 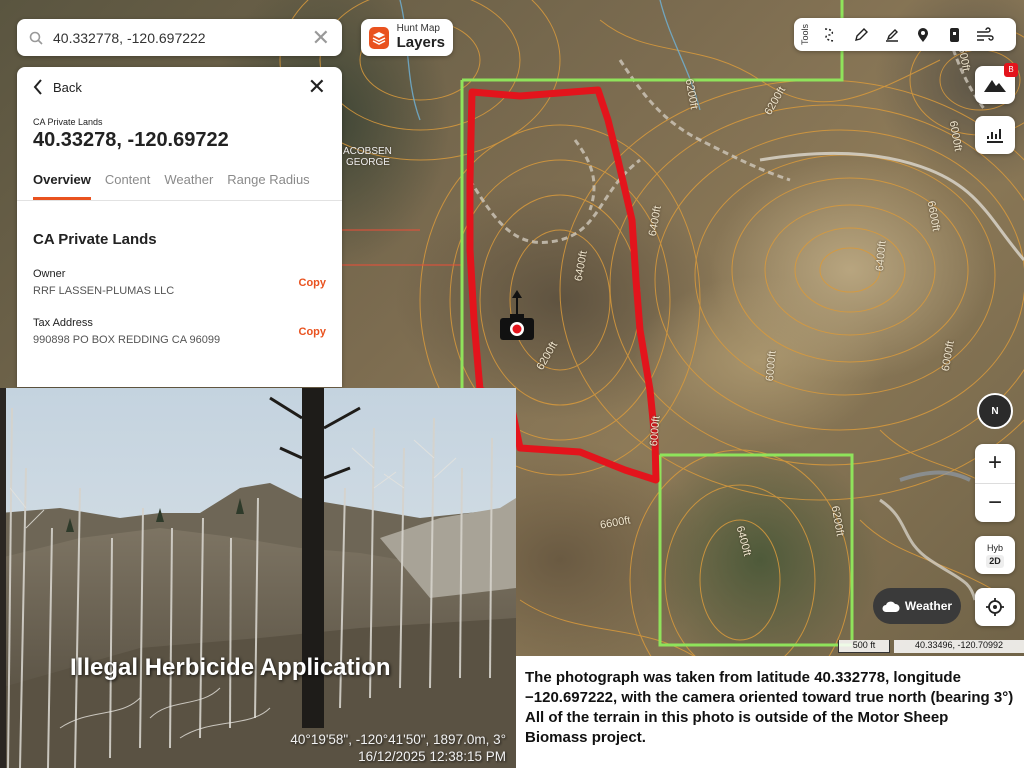 What do you see at coordinates (188, 186) in the screenshot?
I see `tab-weather: Weather` at bounding box center [188, 186].